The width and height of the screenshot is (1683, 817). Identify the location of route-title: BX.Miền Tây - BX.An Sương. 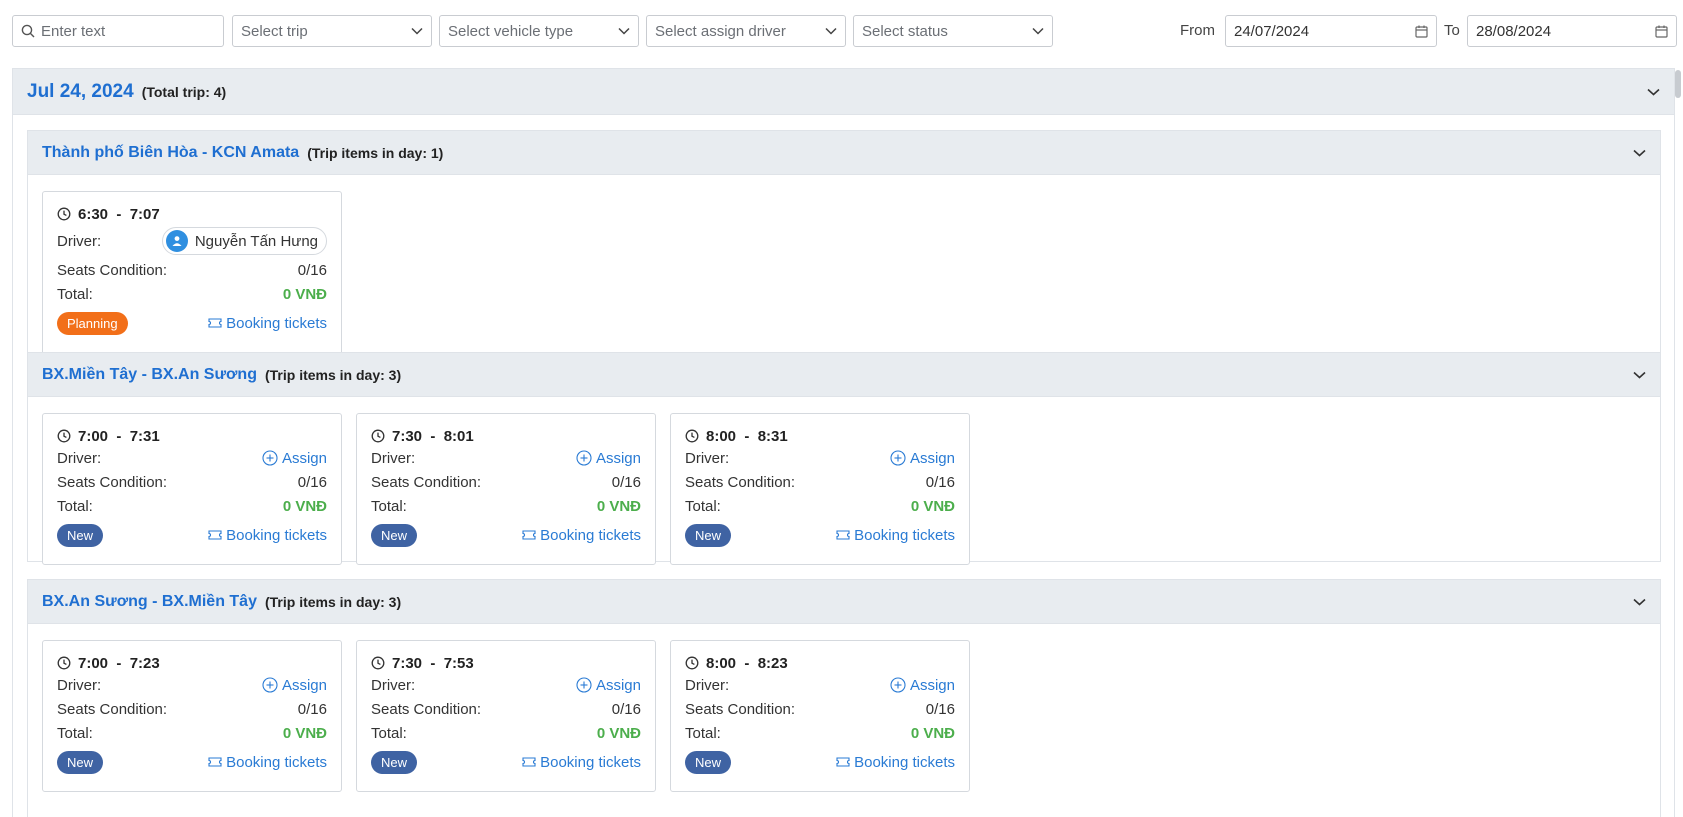
(149, 374).